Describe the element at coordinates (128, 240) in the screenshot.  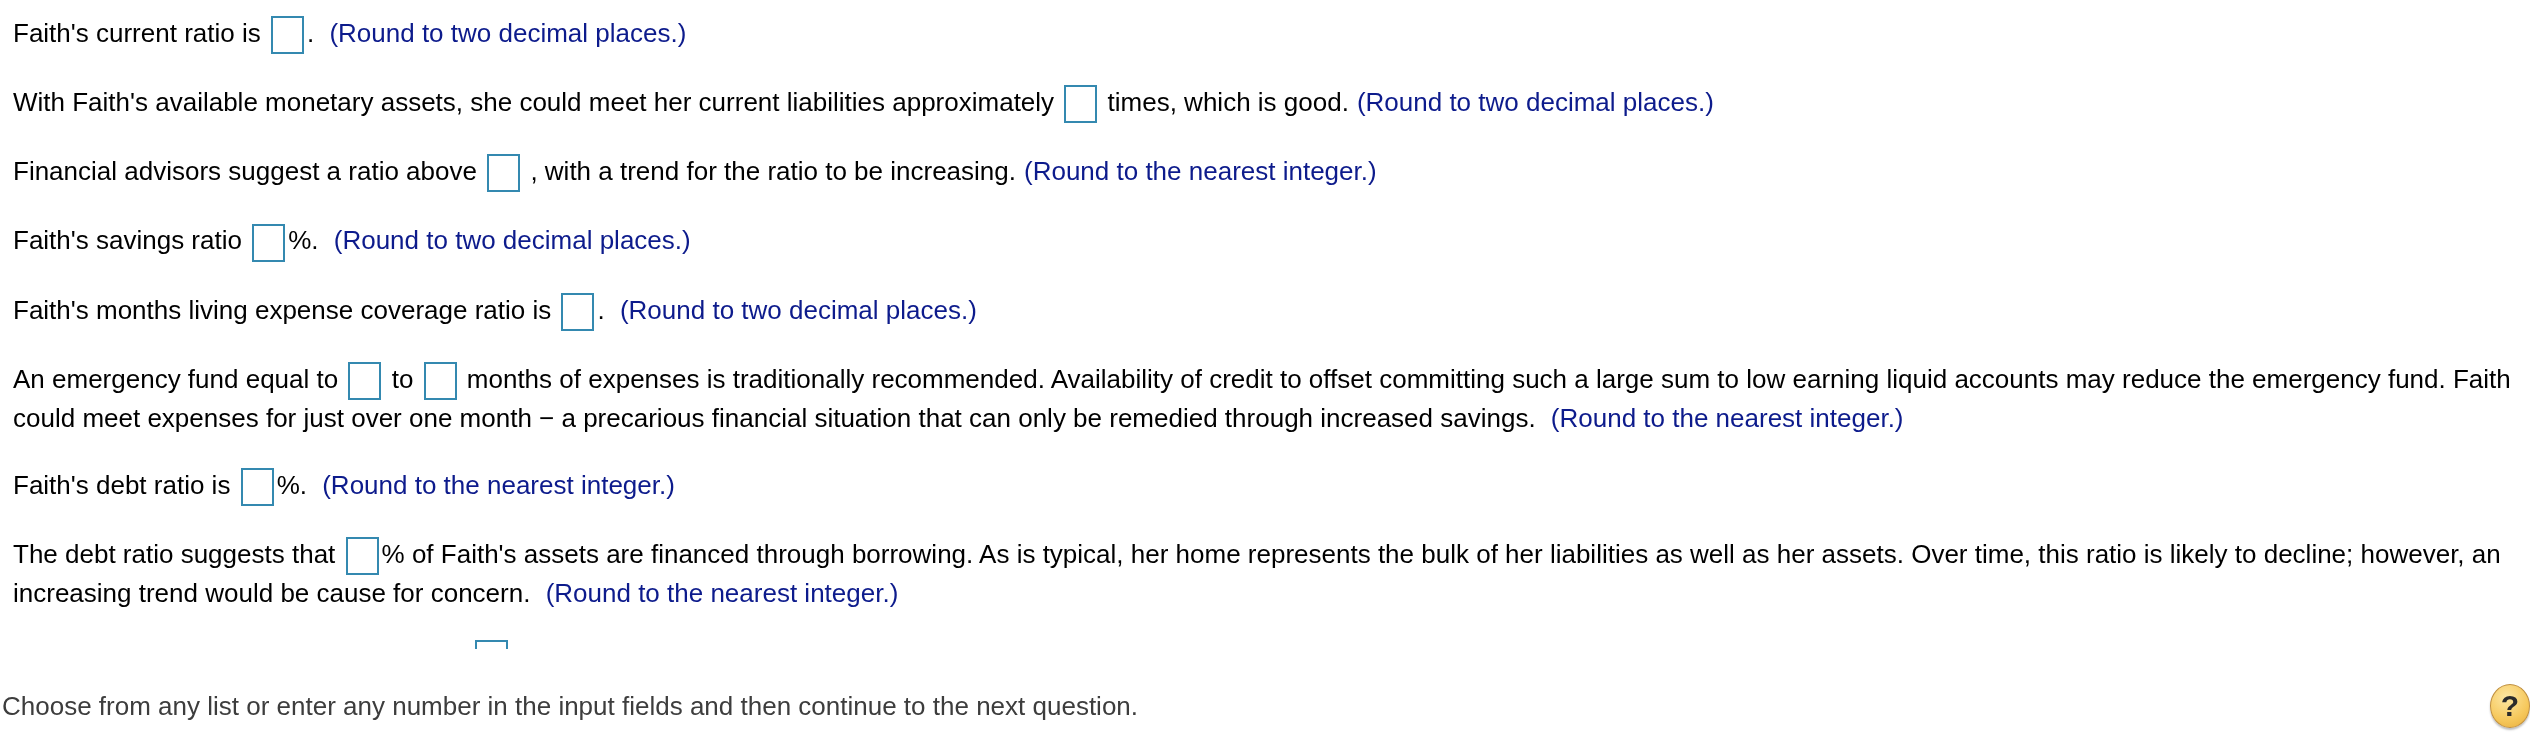
I see `question-text: Faith's savings ratio` at that location.